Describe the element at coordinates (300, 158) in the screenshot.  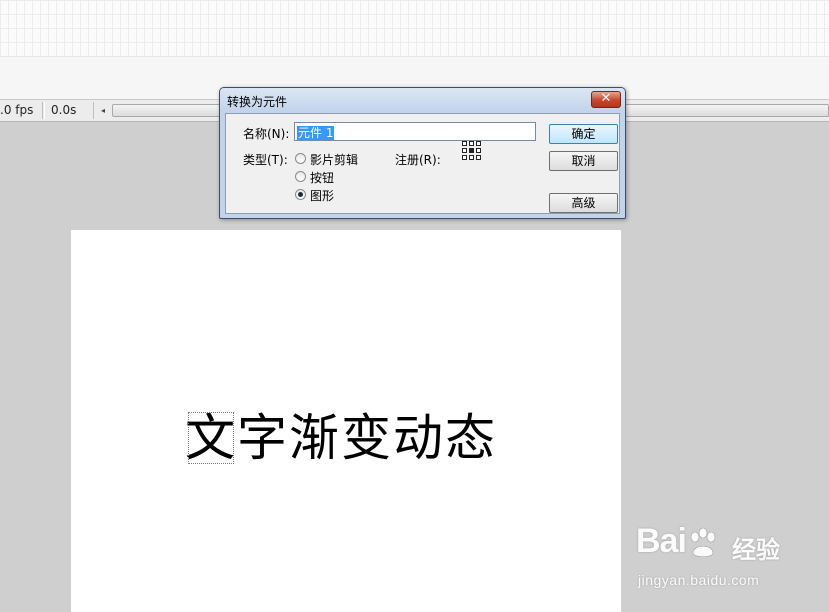
I see `radio-movie-clip` at that location.